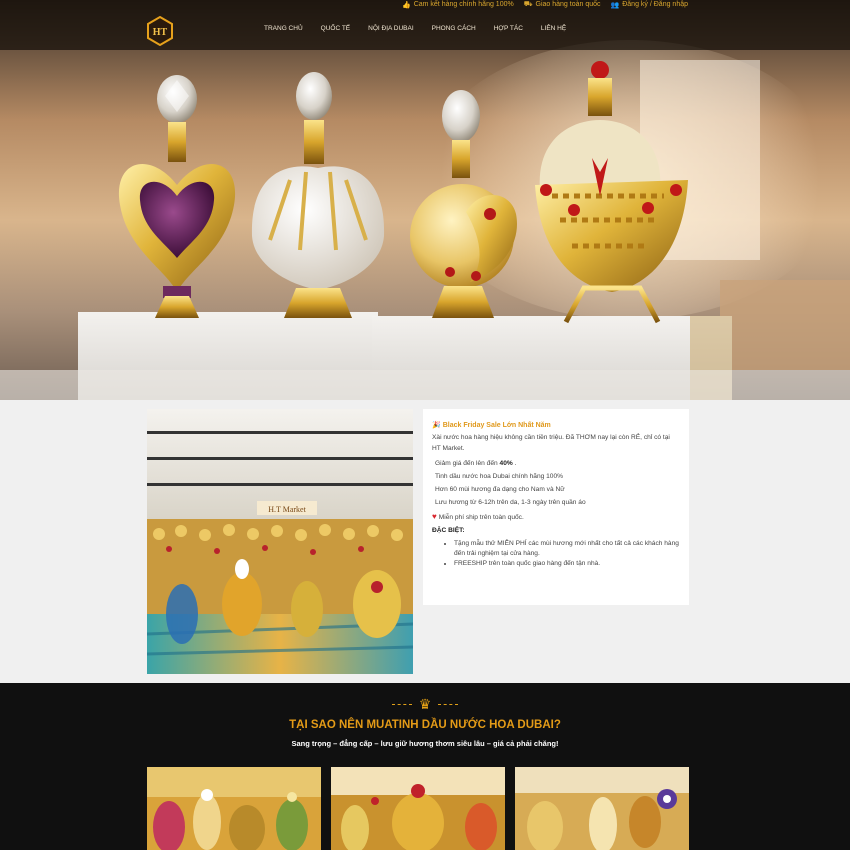 The width and height of the screenshot is (850, 850). What do you see at coordinates (555, 516) in the screenshot?
I see `promo-freeship: ♥ Miễn phí ship trên toàn quốc.` at bounding box center [555, 516].